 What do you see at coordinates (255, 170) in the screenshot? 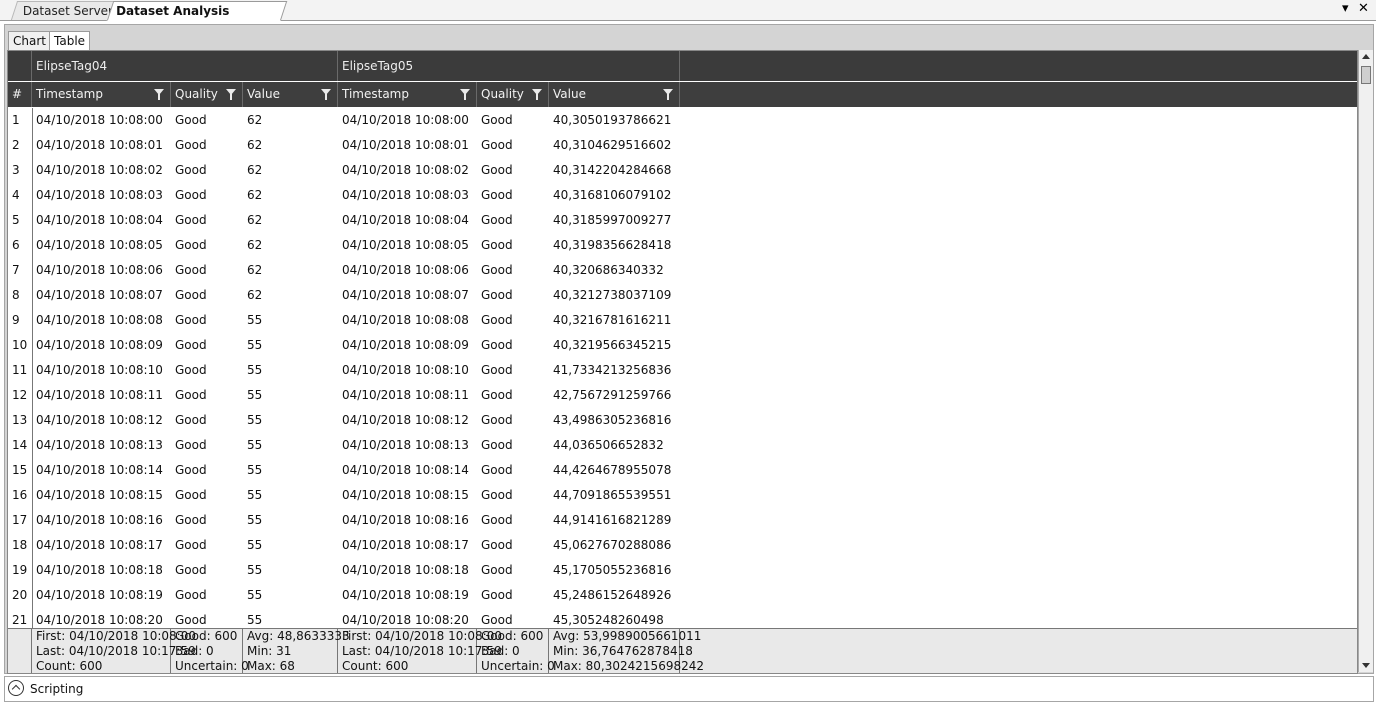
I see `value-cell: 62` at bounding box center [255, 170].